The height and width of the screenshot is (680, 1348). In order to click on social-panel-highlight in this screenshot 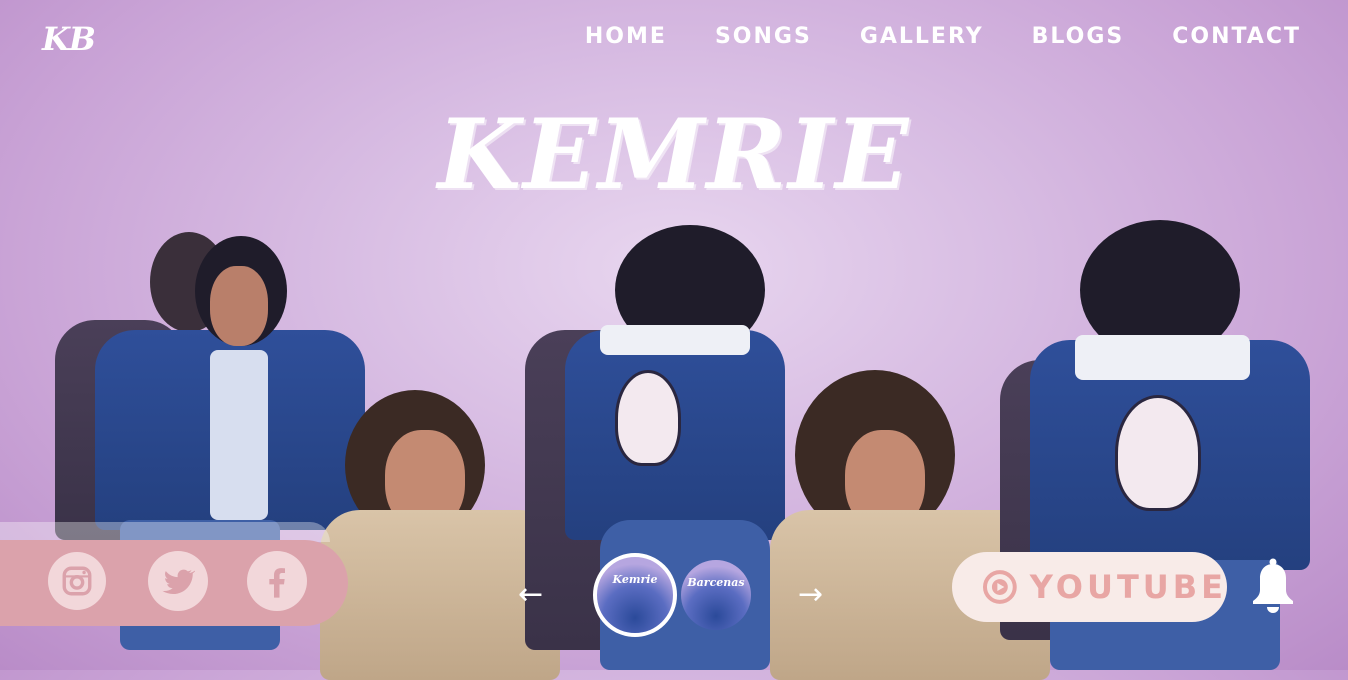, I will do `click(165, 532)`.